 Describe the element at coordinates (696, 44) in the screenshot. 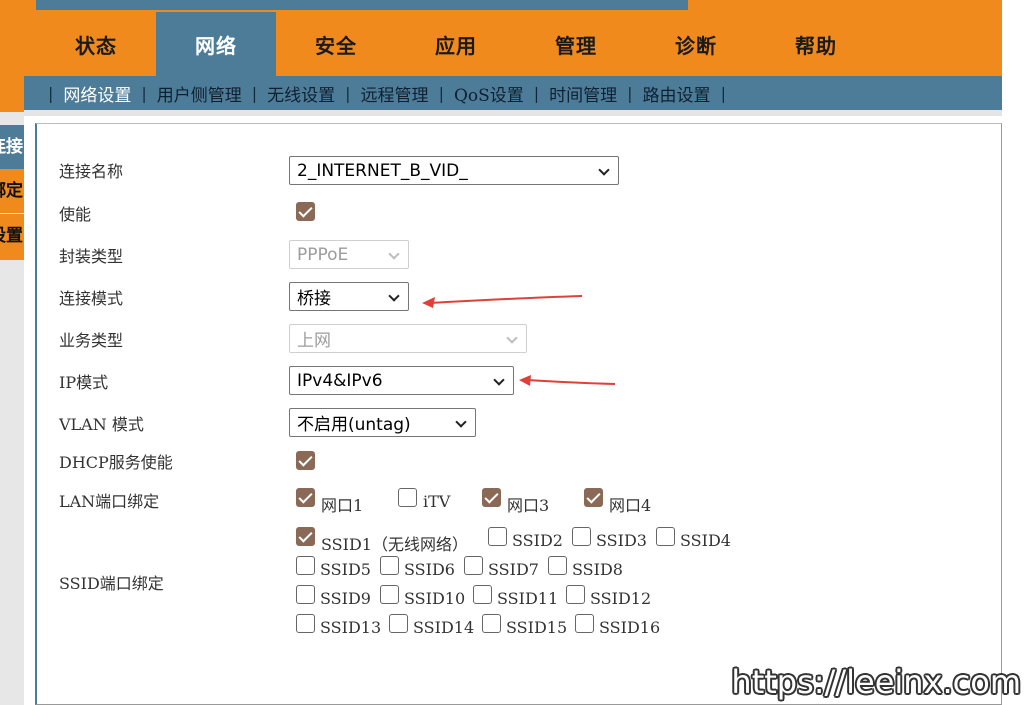

I see `main-tab-diagnostics: 诊断` at that location.